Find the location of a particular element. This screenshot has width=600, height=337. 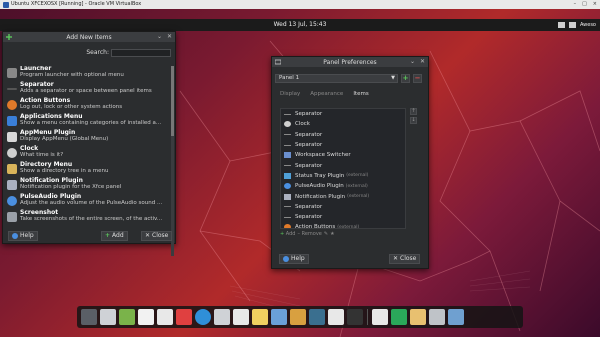

home-folder-icon is located at coordinates (418, 317).